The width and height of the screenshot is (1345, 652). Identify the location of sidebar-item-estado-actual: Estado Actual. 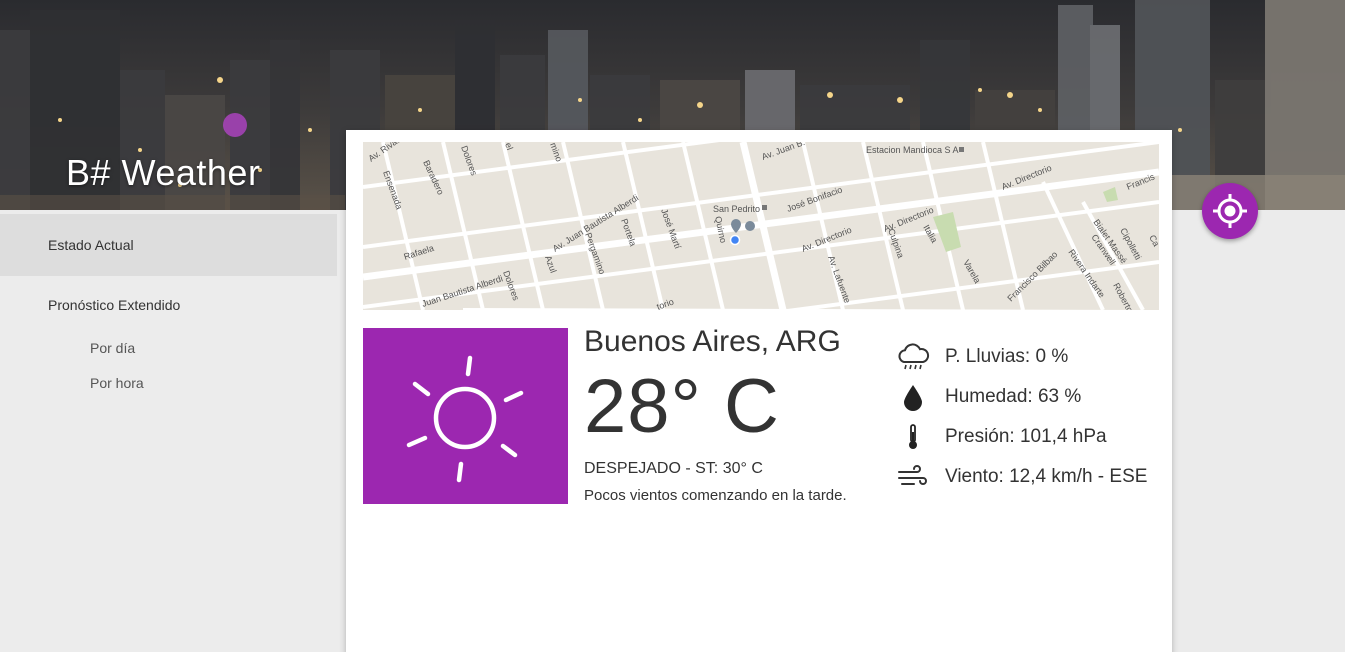
(168, 245).